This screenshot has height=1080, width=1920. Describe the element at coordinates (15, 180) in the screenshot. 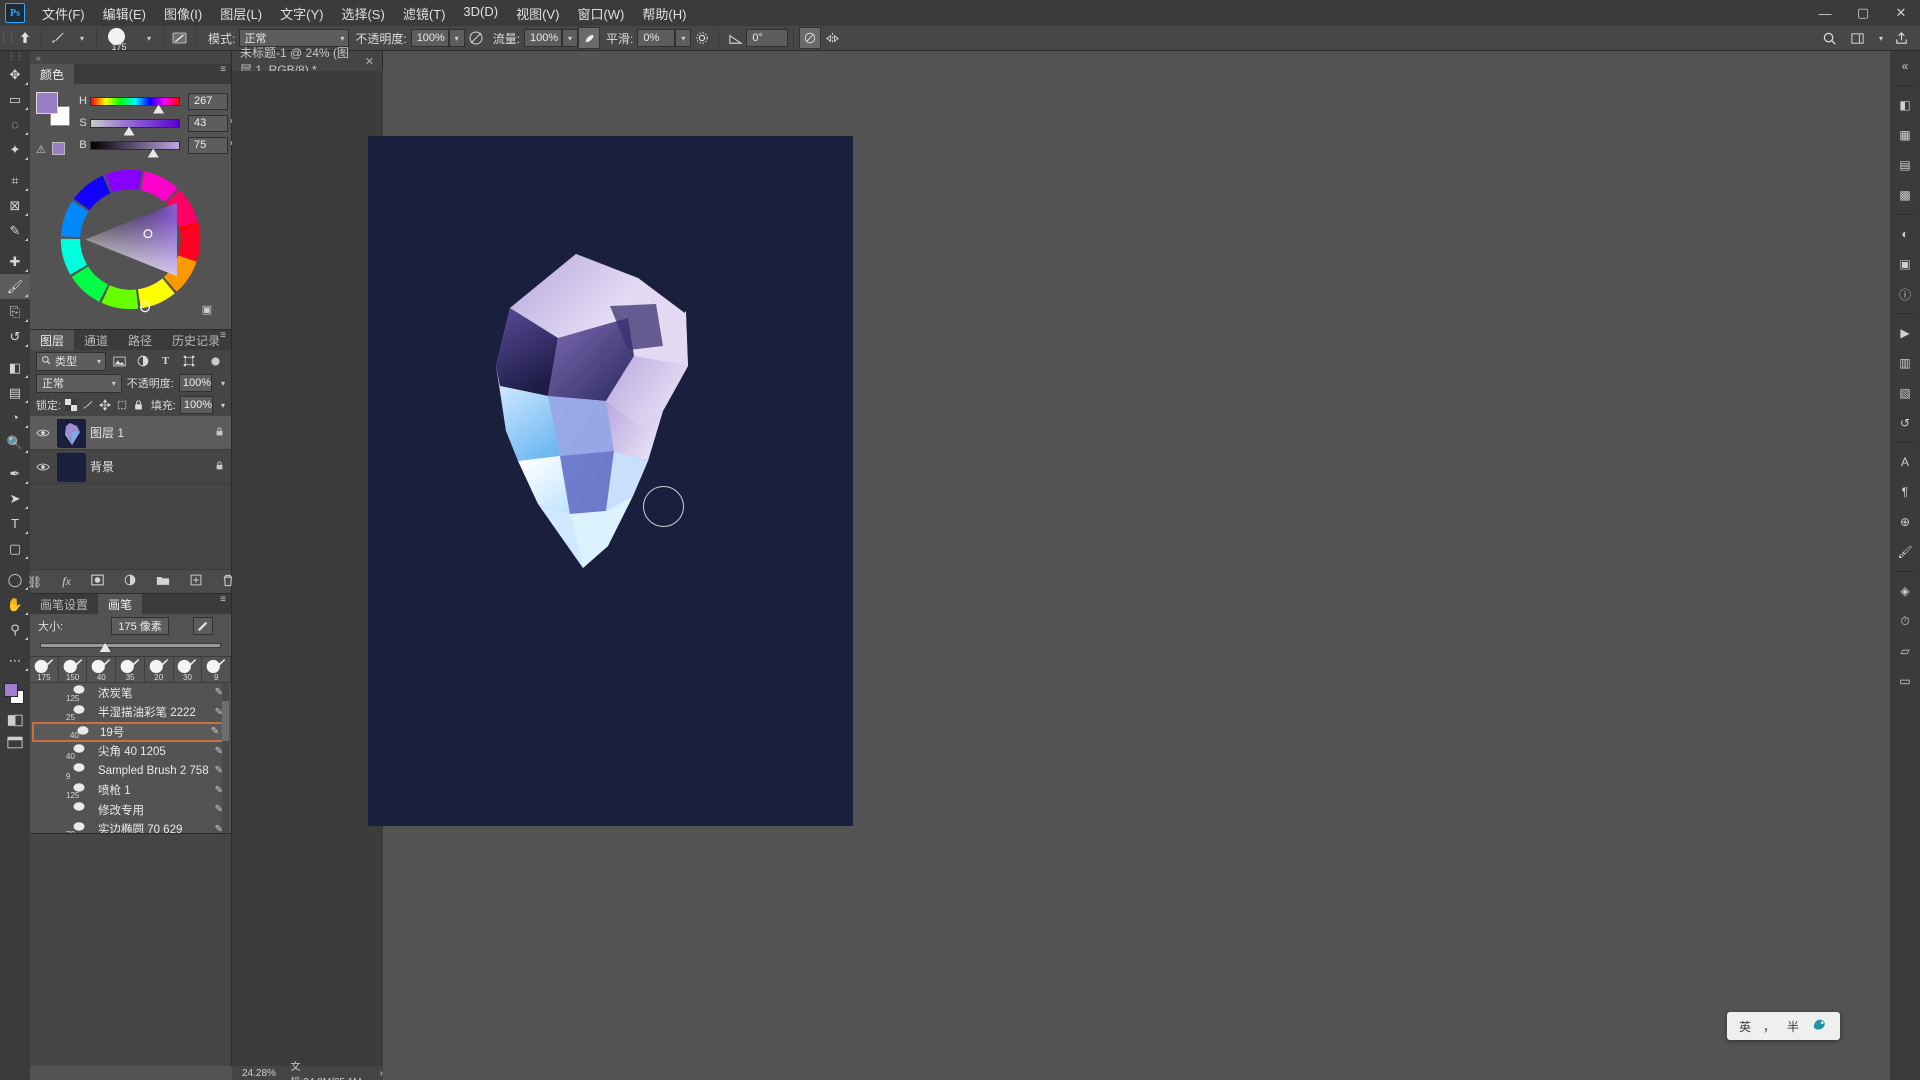

I see `crop-tool: ⌗` at that location.